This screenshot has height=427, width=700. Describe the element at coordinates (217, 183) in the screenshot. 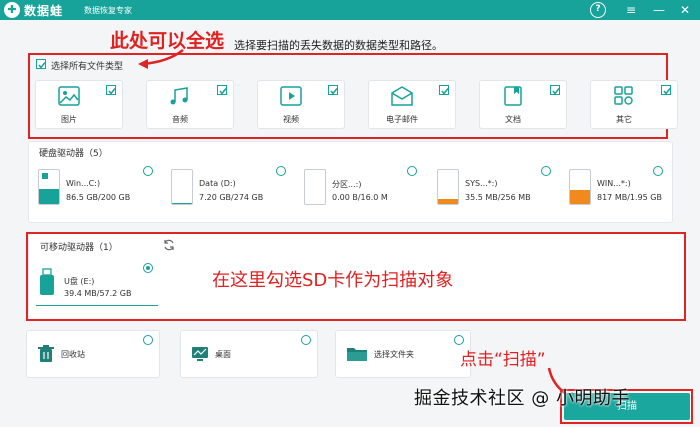

I see `hard-drive-name: Data (D:)` at that location.